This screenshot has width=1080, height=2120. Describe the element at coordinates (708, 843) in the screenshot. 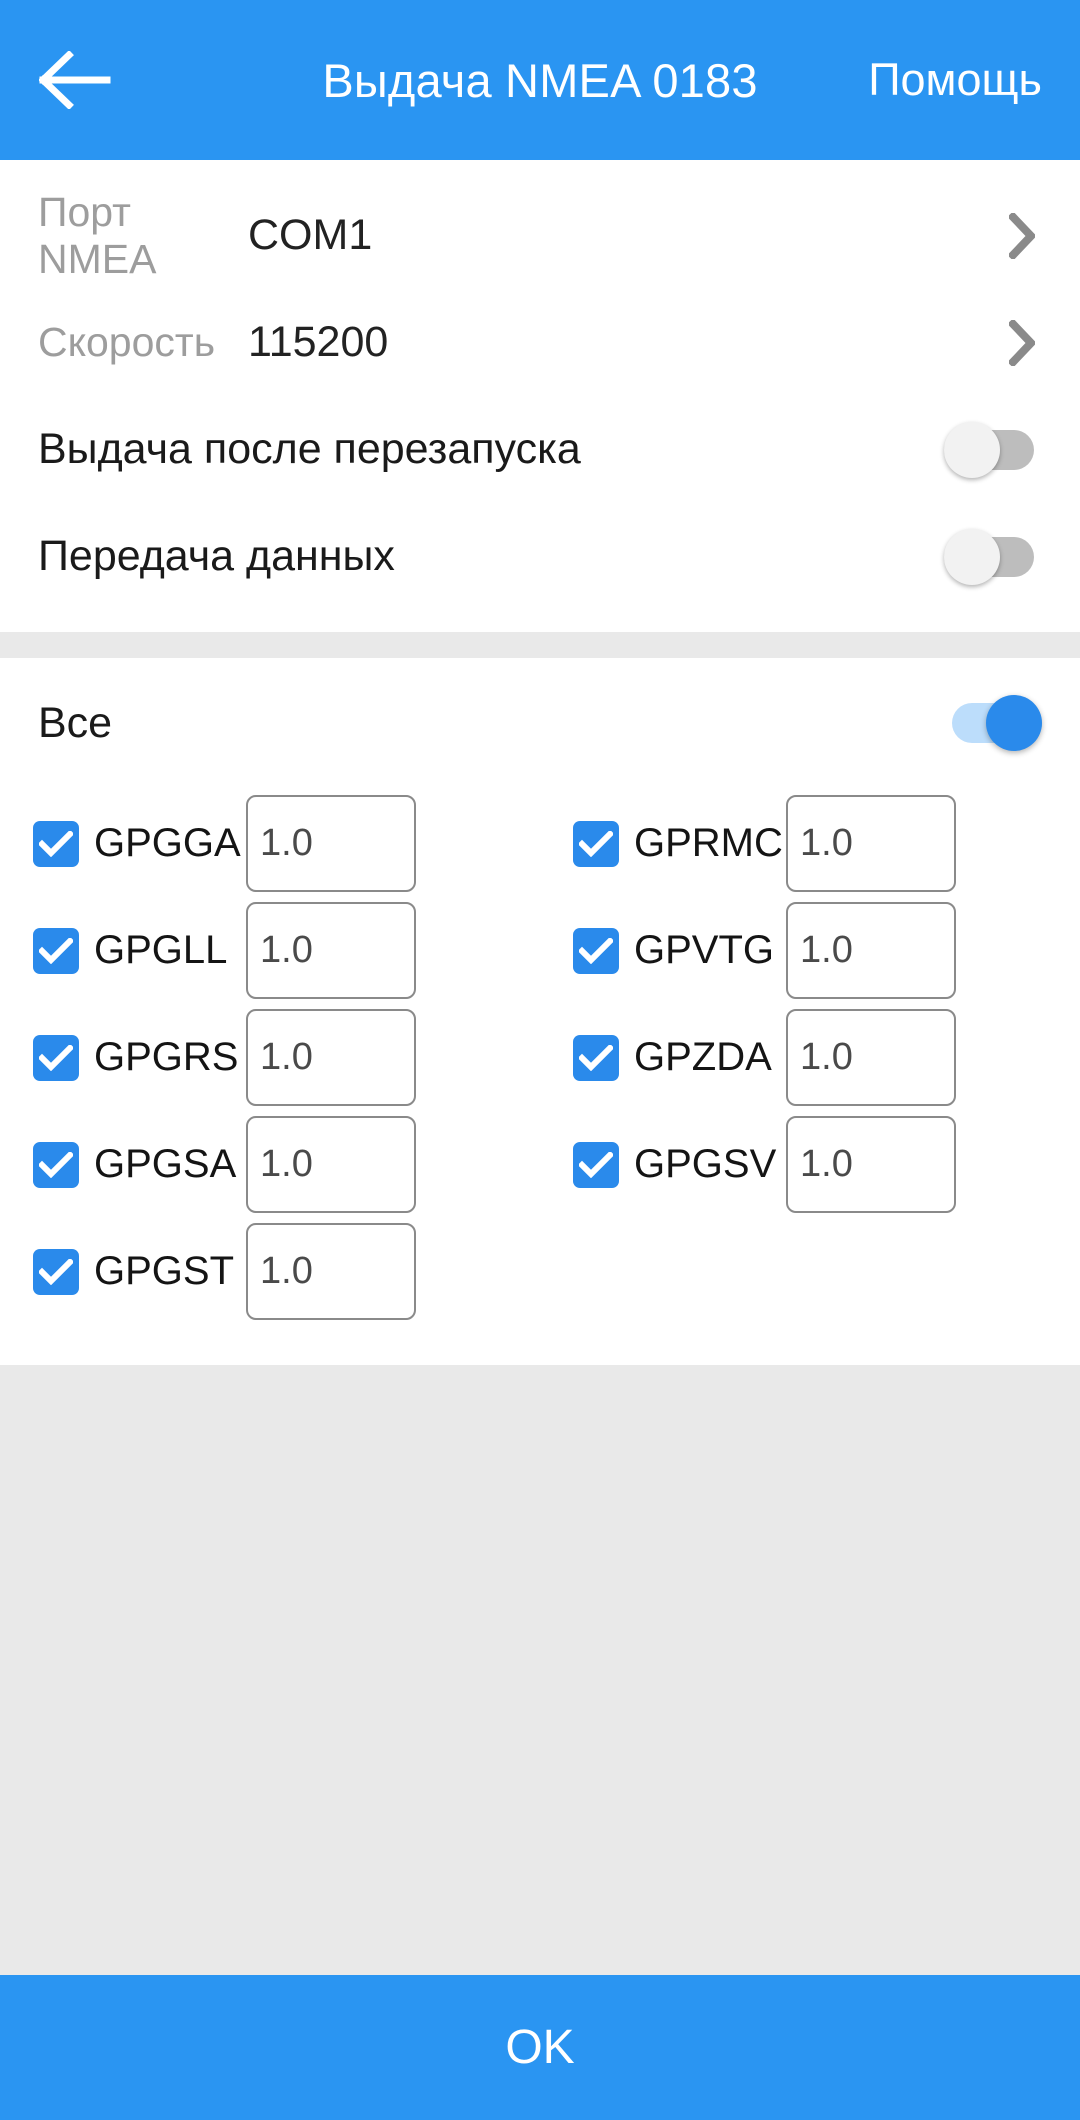

I see `sentence-label-gprmc: GPRMC` at that location.